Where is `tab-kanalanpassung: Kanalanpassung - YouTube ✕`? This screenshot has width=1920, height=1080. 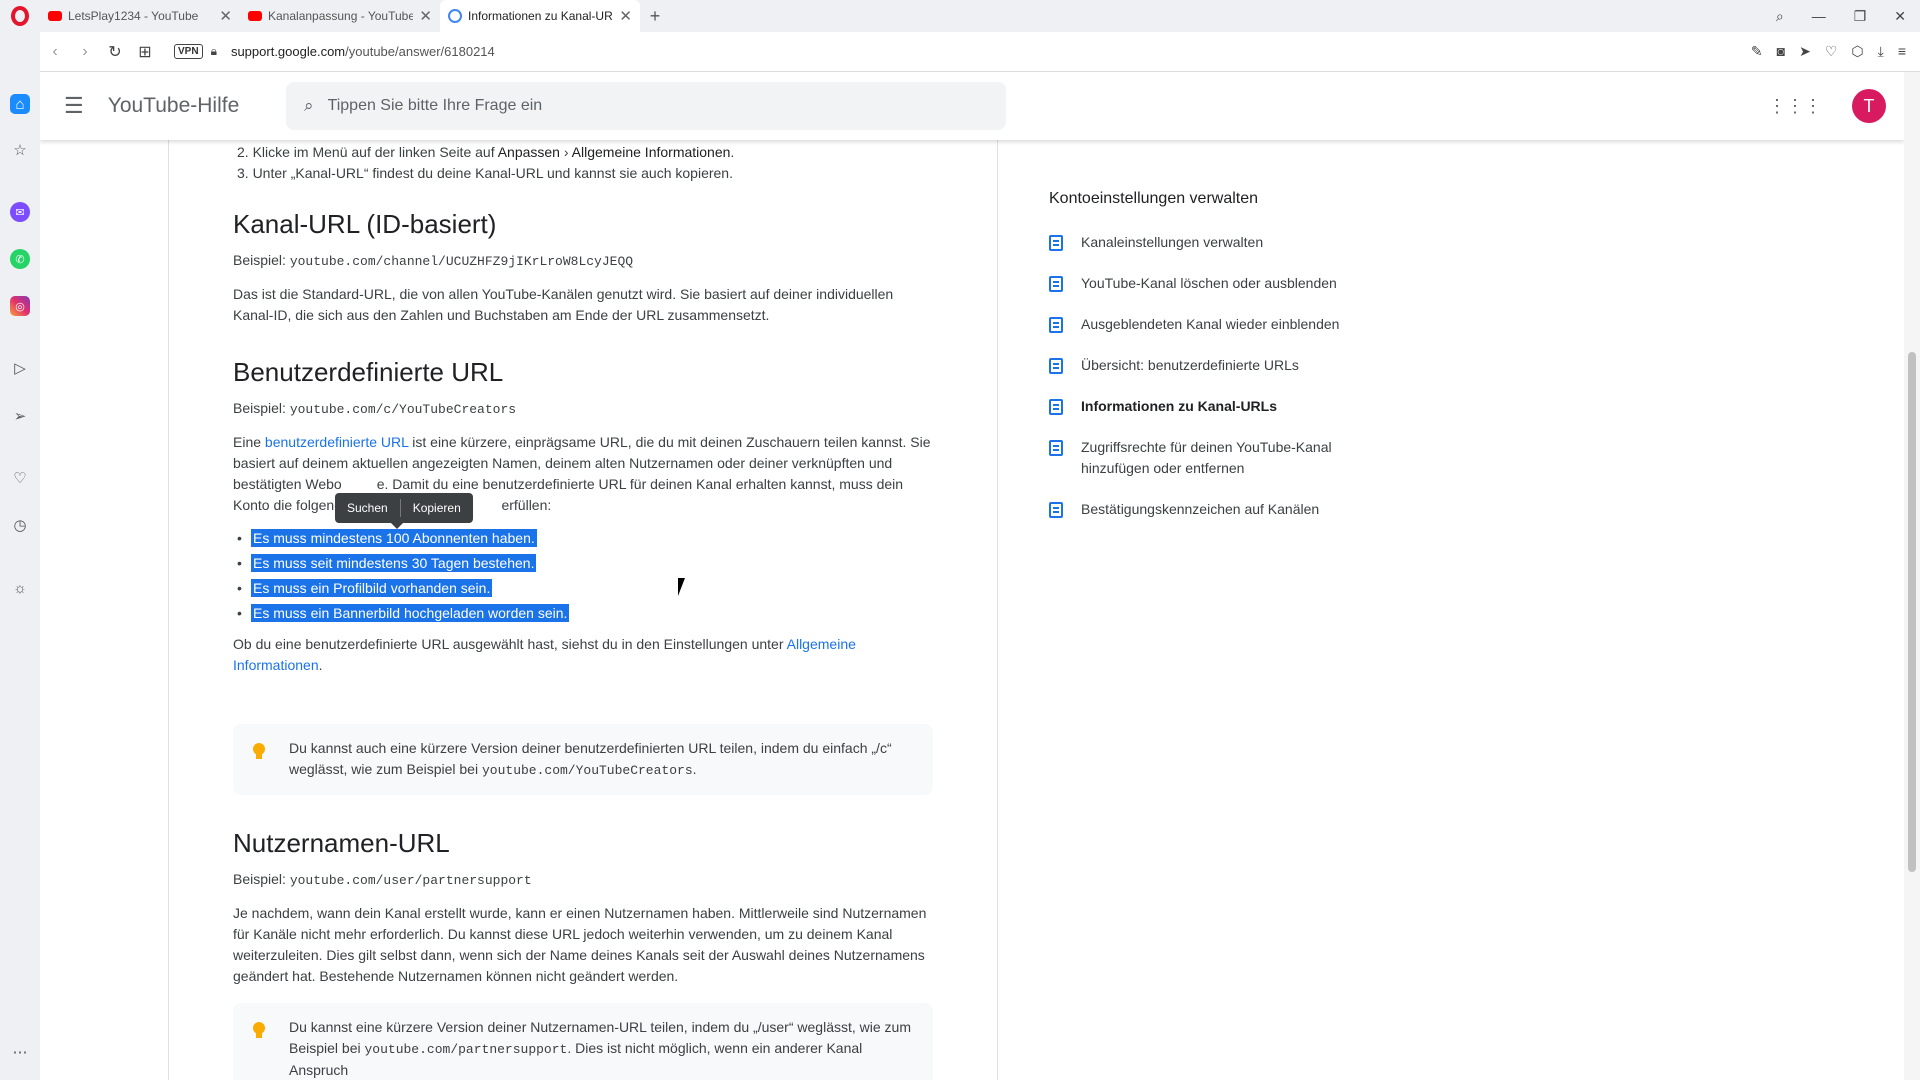
tab-kanalanpassung: Kanalanpassung - YouTube ✕ is located at coordinates (340, 16).